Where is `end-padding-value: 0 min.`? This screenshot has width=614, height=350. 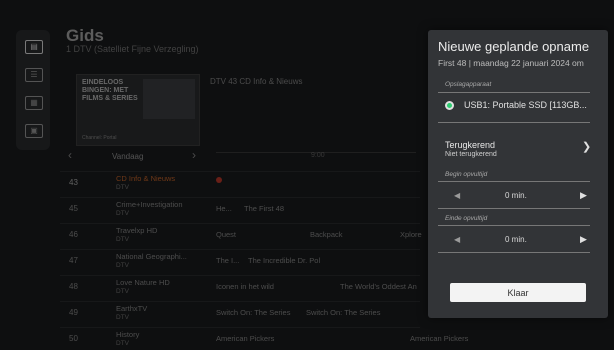
end-padding-value: 0 min. is located at coordinates (516, 239).